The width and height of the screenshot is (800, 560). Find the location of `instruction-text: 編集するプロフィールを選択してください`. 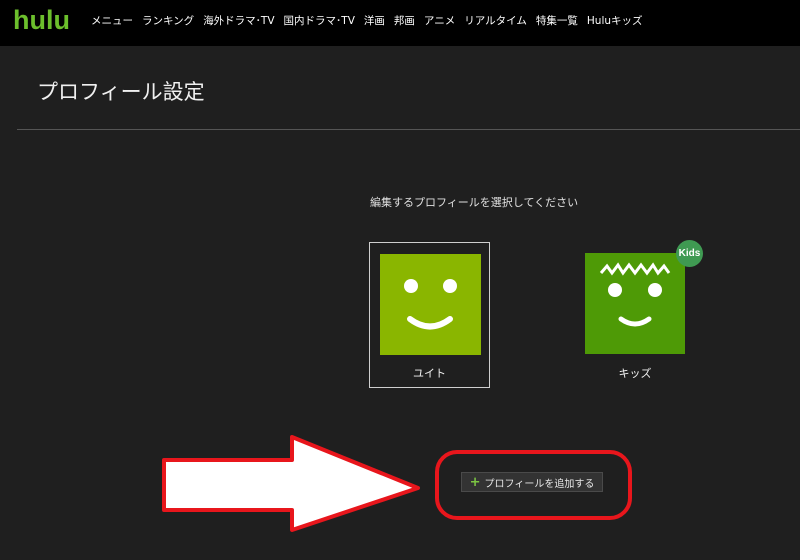

instruction-text: 編集するプロフィールを選択してください is located at coordinates (474, 202).